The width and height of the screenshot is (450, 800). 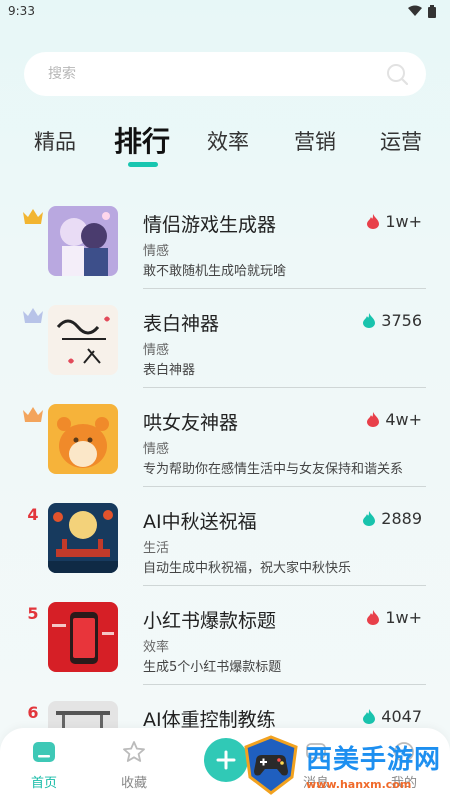 I want to click on item-popularity: 4w+, so click(x=394, y=419).